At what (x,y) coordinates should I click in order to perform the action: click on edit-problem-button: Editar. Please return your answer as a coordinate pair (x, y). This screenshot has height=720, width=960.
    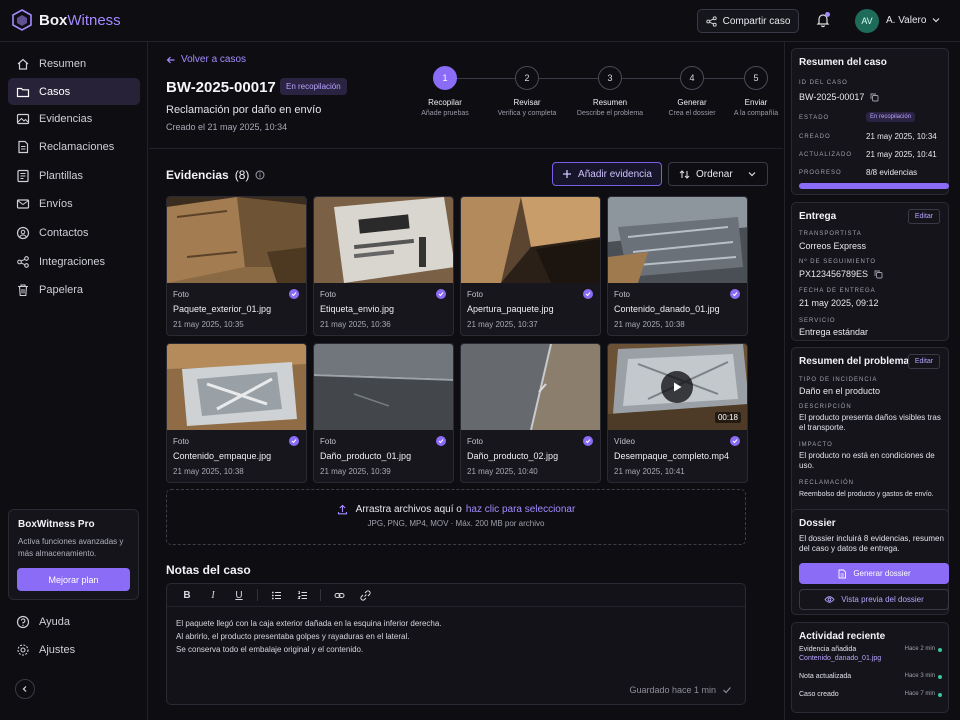
    Looking at the image, I should click on (924, 361).